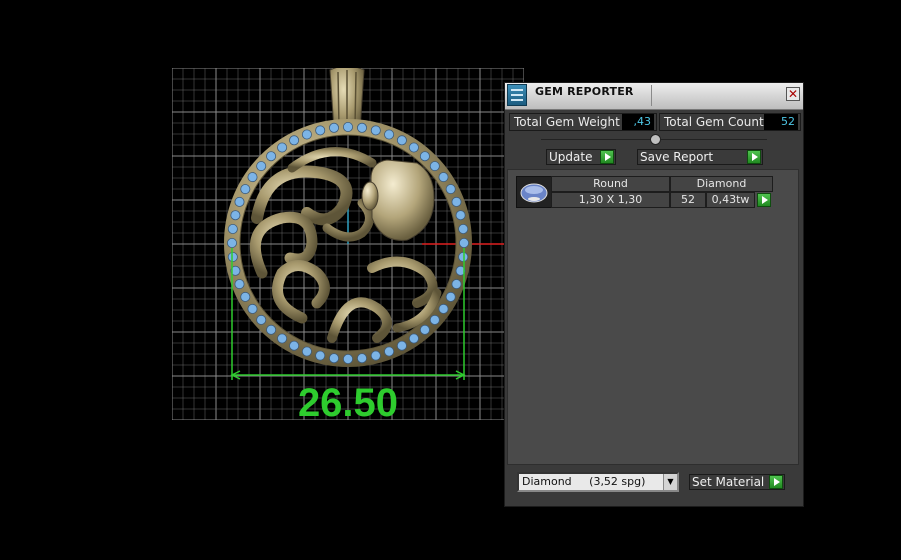  I want to click on set-material-button: Set Material, so click(737, 482).